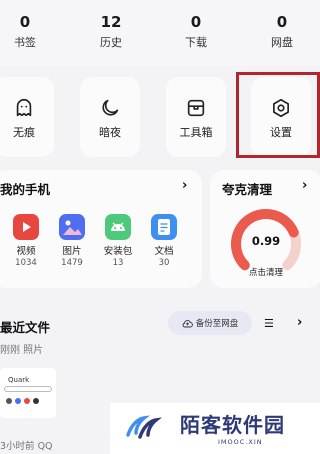 The width and height of the screenshot is (320, 454). What do you see at coordinates (72, 241) in the screenshot?
I see `app-images: 图片 1479` at bounding box center [72, 241].